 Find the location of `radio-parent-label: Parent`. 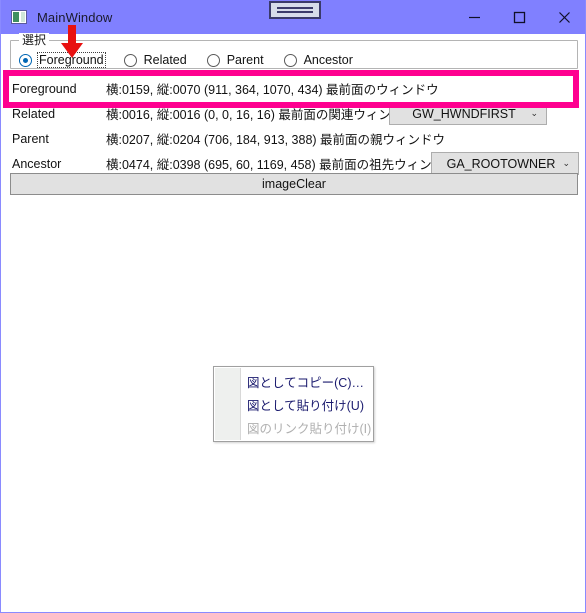

radio-parent-label: Parent is located at coordinates (245, 60).